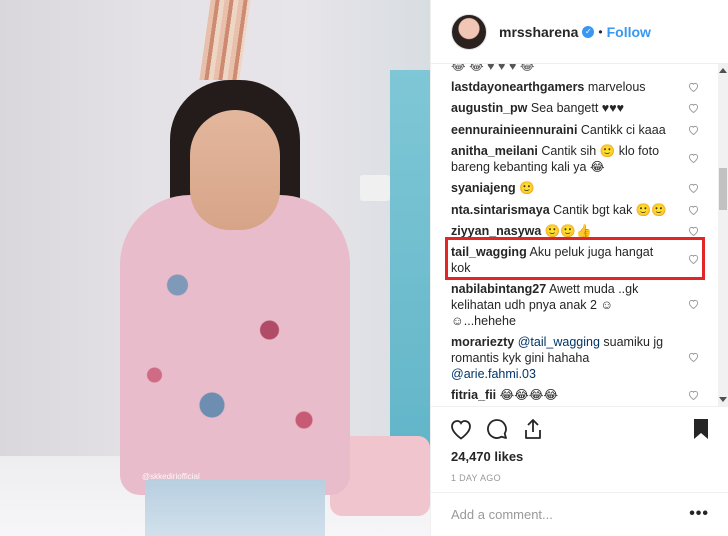 The image size is (728, 536). I want to click on comment-text: Cantik sih 🙂 klo foto, so click(600, 151).